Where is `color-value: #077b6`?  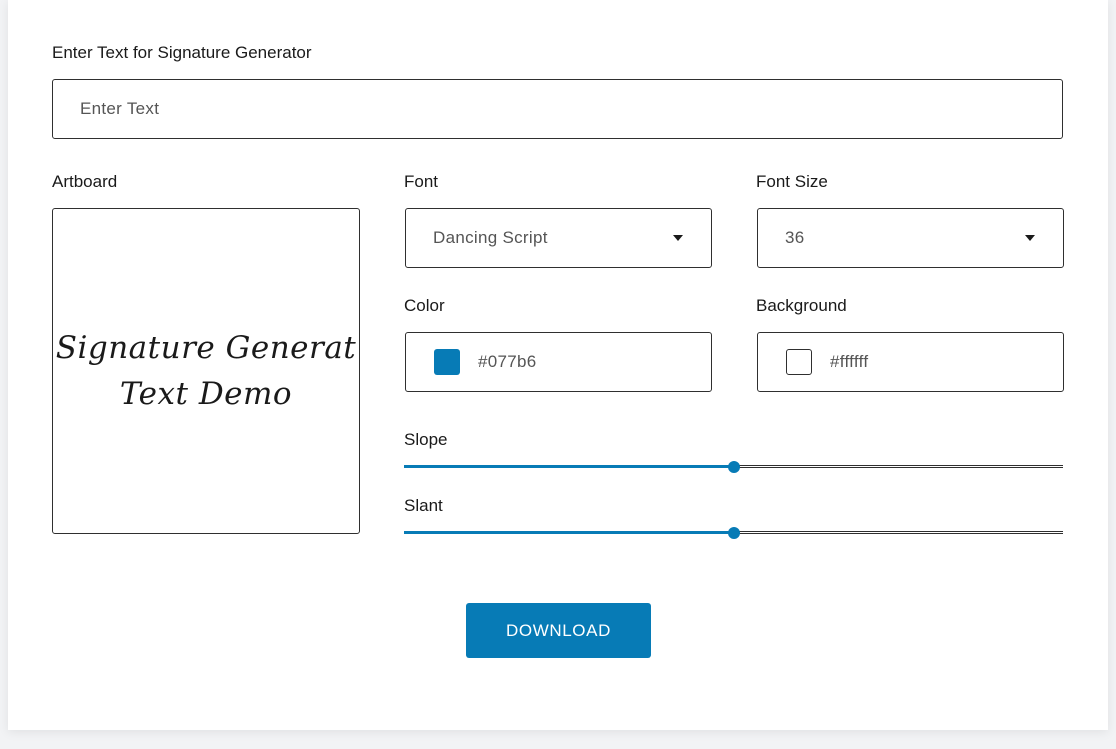 color-value: #077b6 is located at coordinates (507, 361).